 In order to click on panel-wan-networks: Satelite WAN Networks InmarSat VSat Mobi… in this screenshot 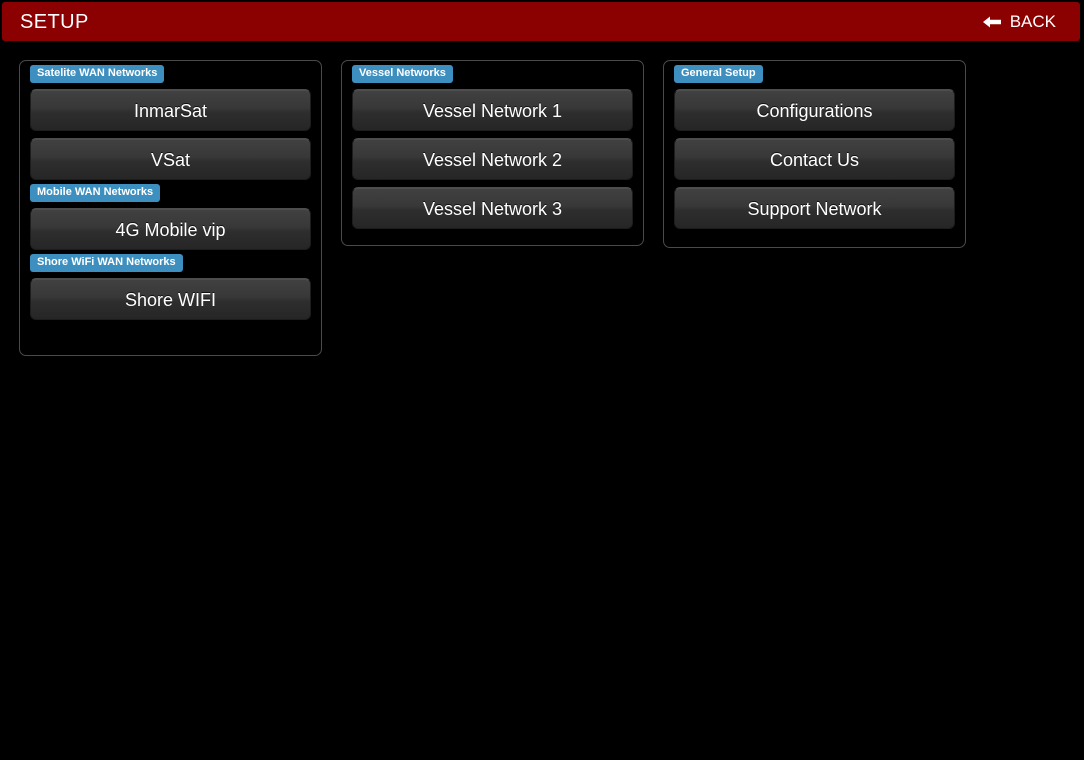, I will do `click(170, 208)`.